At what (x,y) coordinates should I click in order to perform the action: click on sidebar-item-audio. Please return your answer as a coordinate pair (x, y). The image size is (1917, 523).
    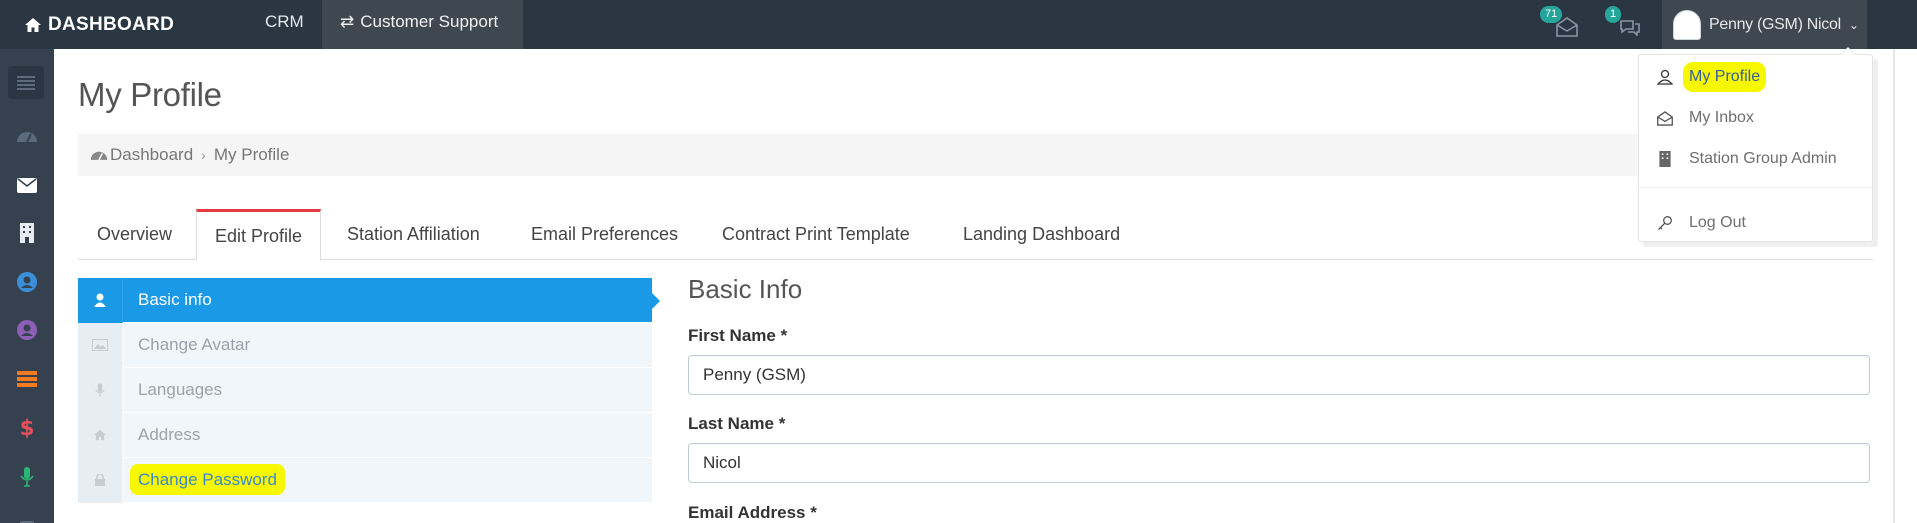
    Looking at the image, I should click on (27, 477).